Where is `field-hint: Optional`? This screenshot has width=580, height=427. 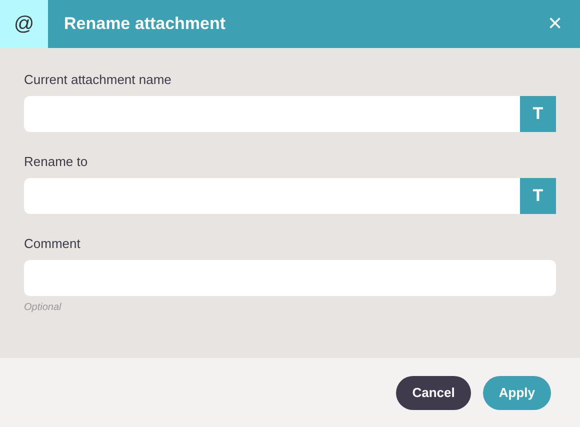
field-hint: Optional is located at coordinates (43, 307).